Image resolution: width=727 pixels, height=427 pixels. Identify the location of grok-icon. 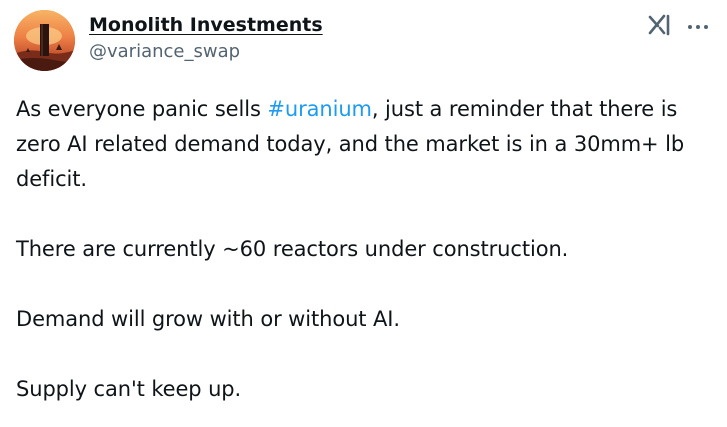
(660, 25).